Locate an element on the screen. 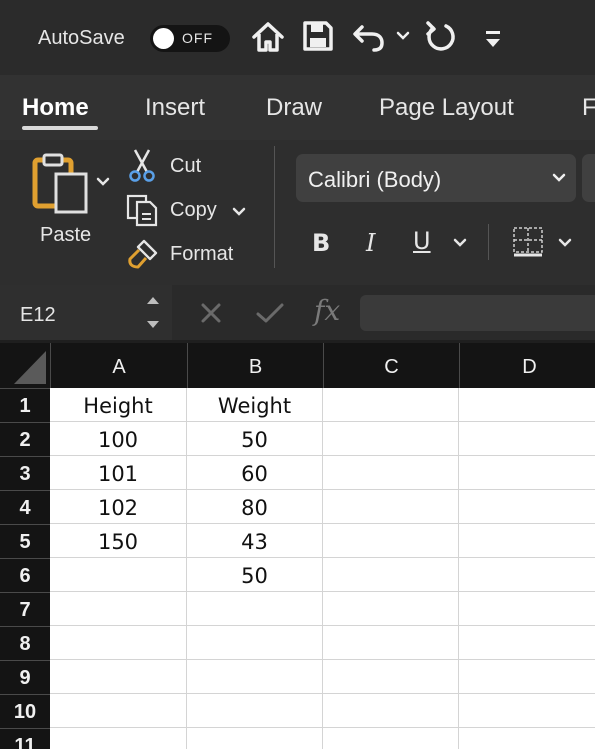 Image resolution: width=595 pixels, height=749 pixels. toggle-state: OFF is located at coordinates (197, 38).